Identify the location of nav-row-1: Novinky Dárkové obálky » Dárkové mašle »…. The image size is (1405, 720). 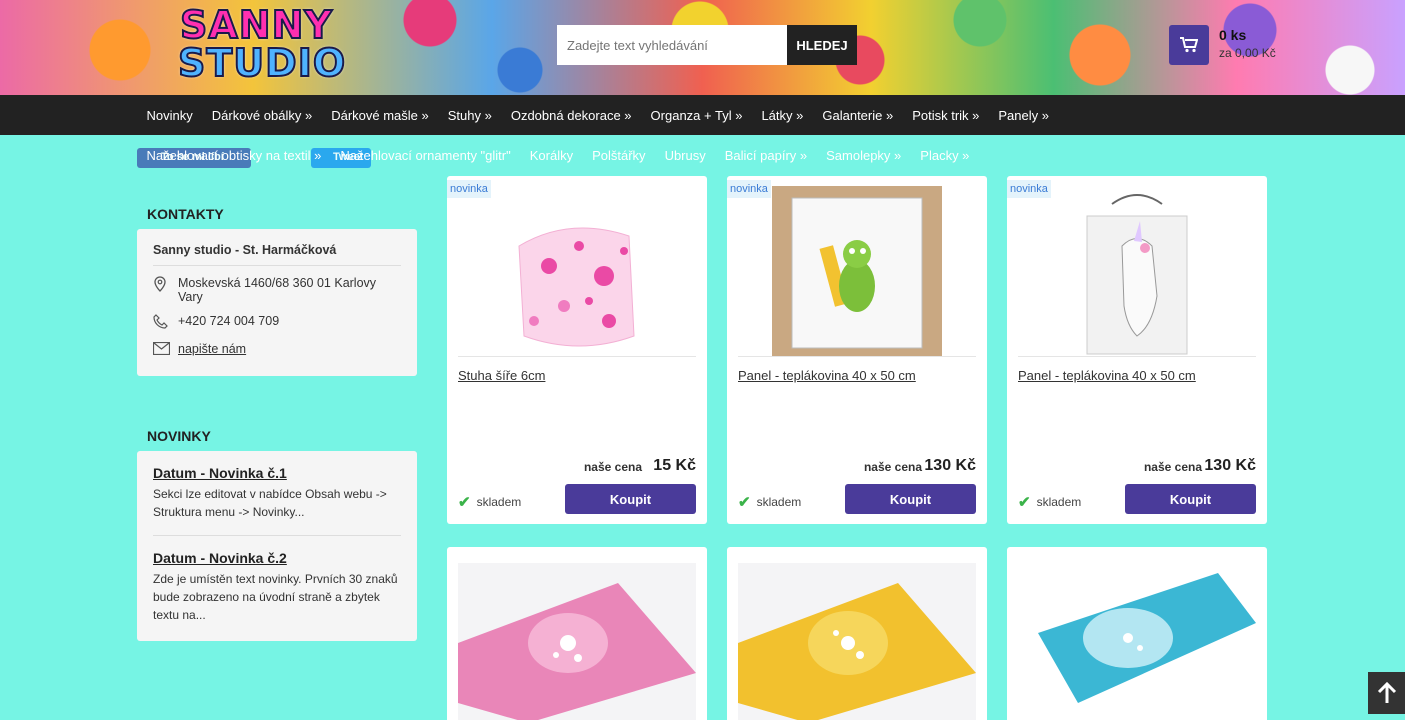
(597, 115).